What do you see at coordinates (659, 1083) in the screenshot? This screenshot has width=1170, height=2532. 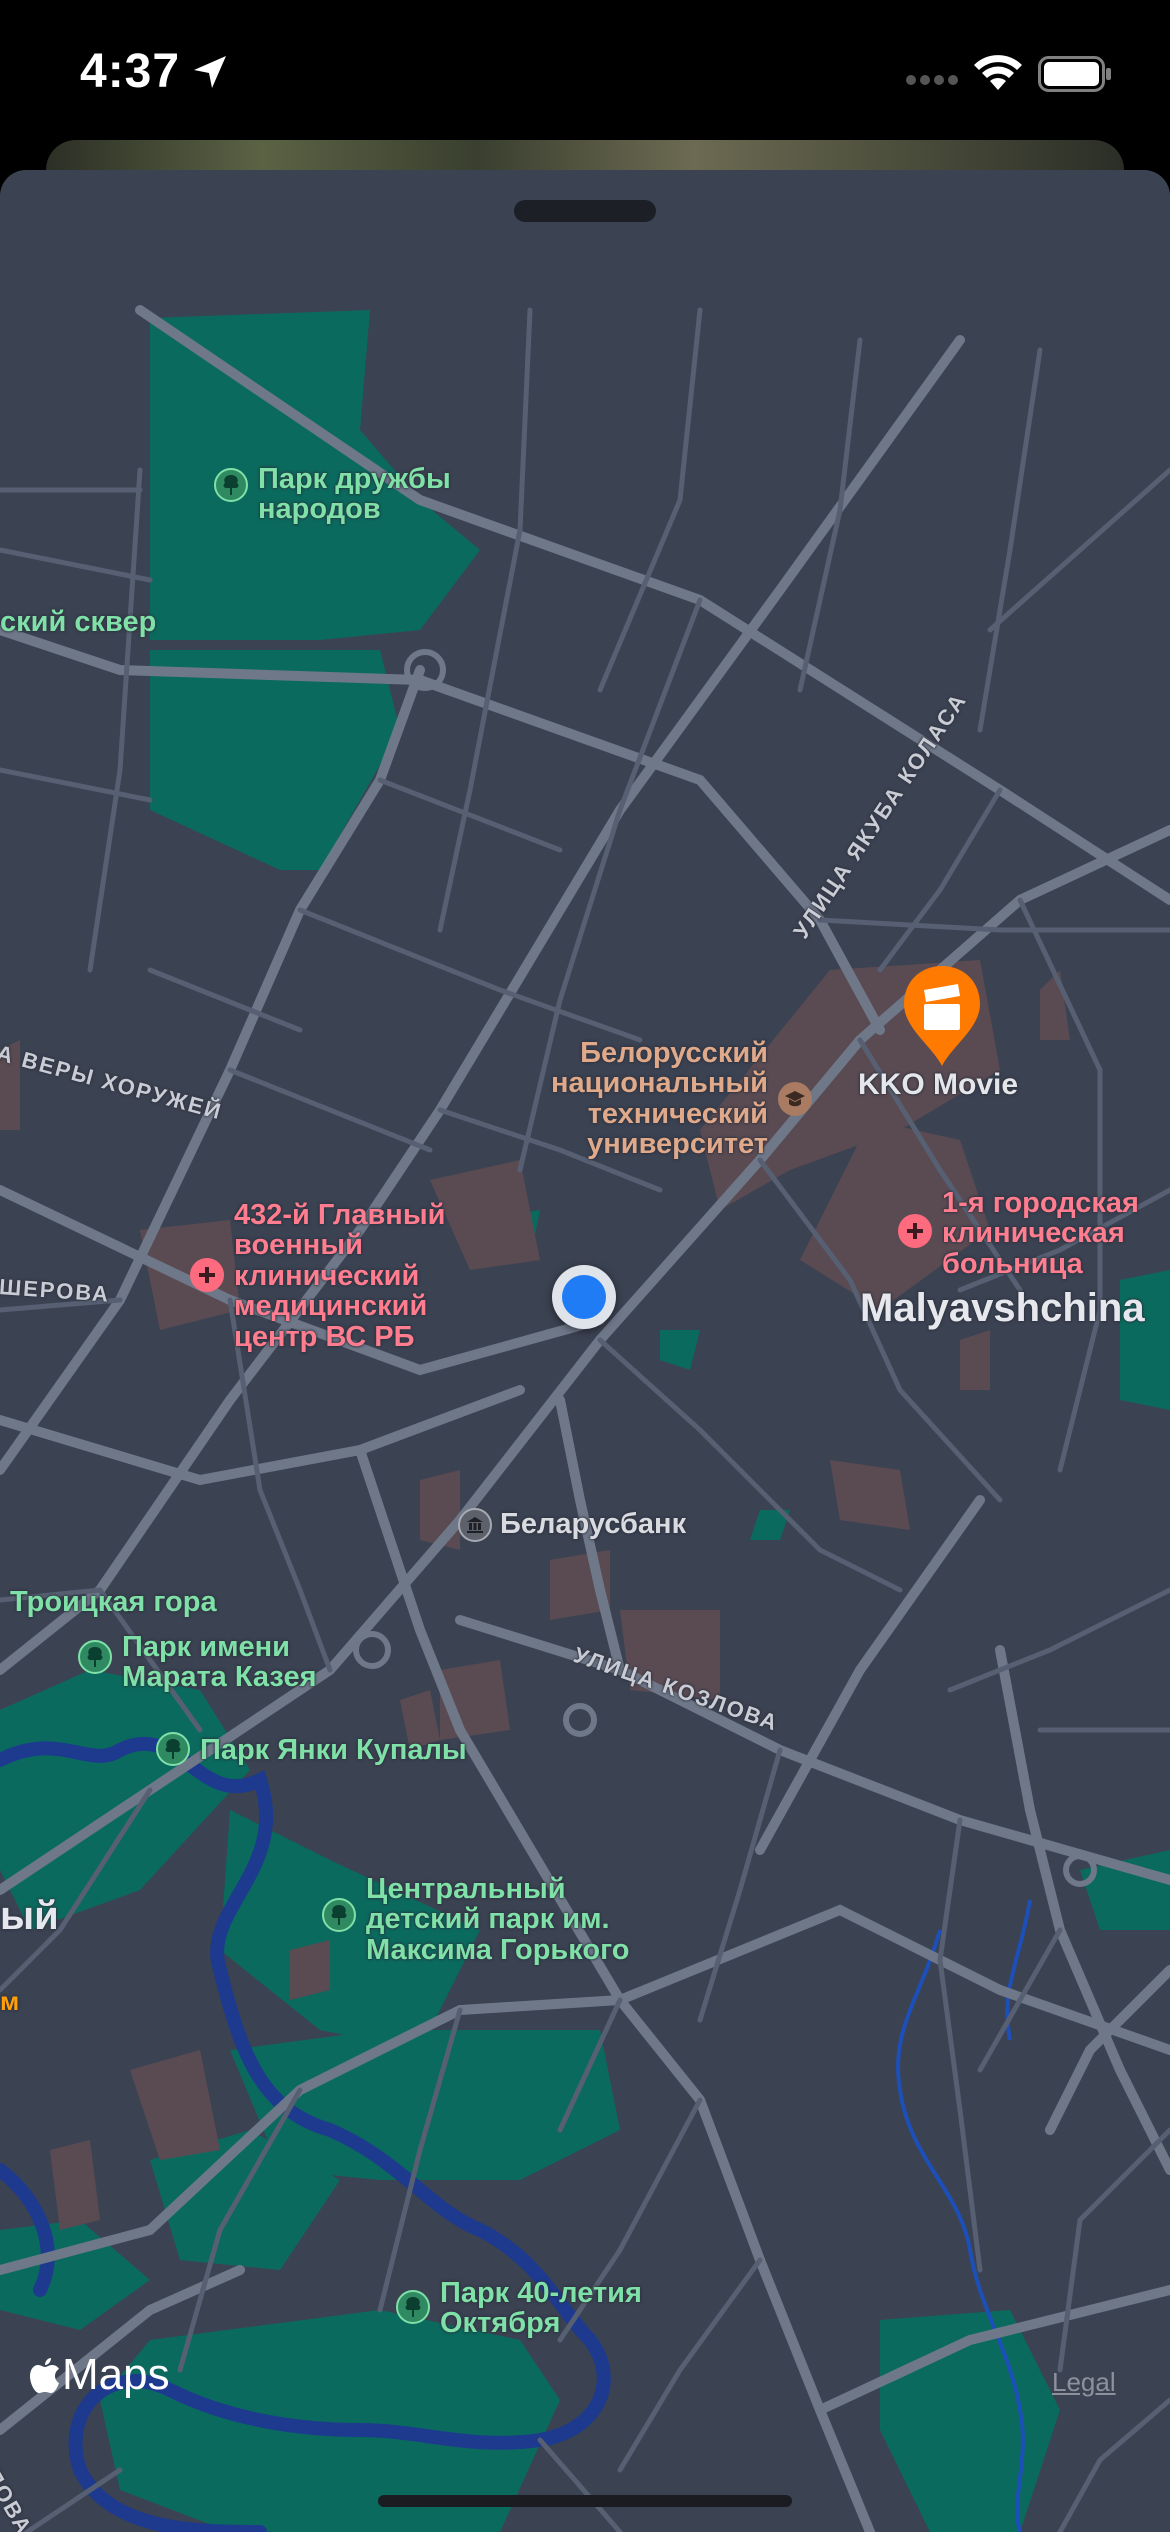 I see `university-line-2: национальный` at bounding box center [659, 1083].